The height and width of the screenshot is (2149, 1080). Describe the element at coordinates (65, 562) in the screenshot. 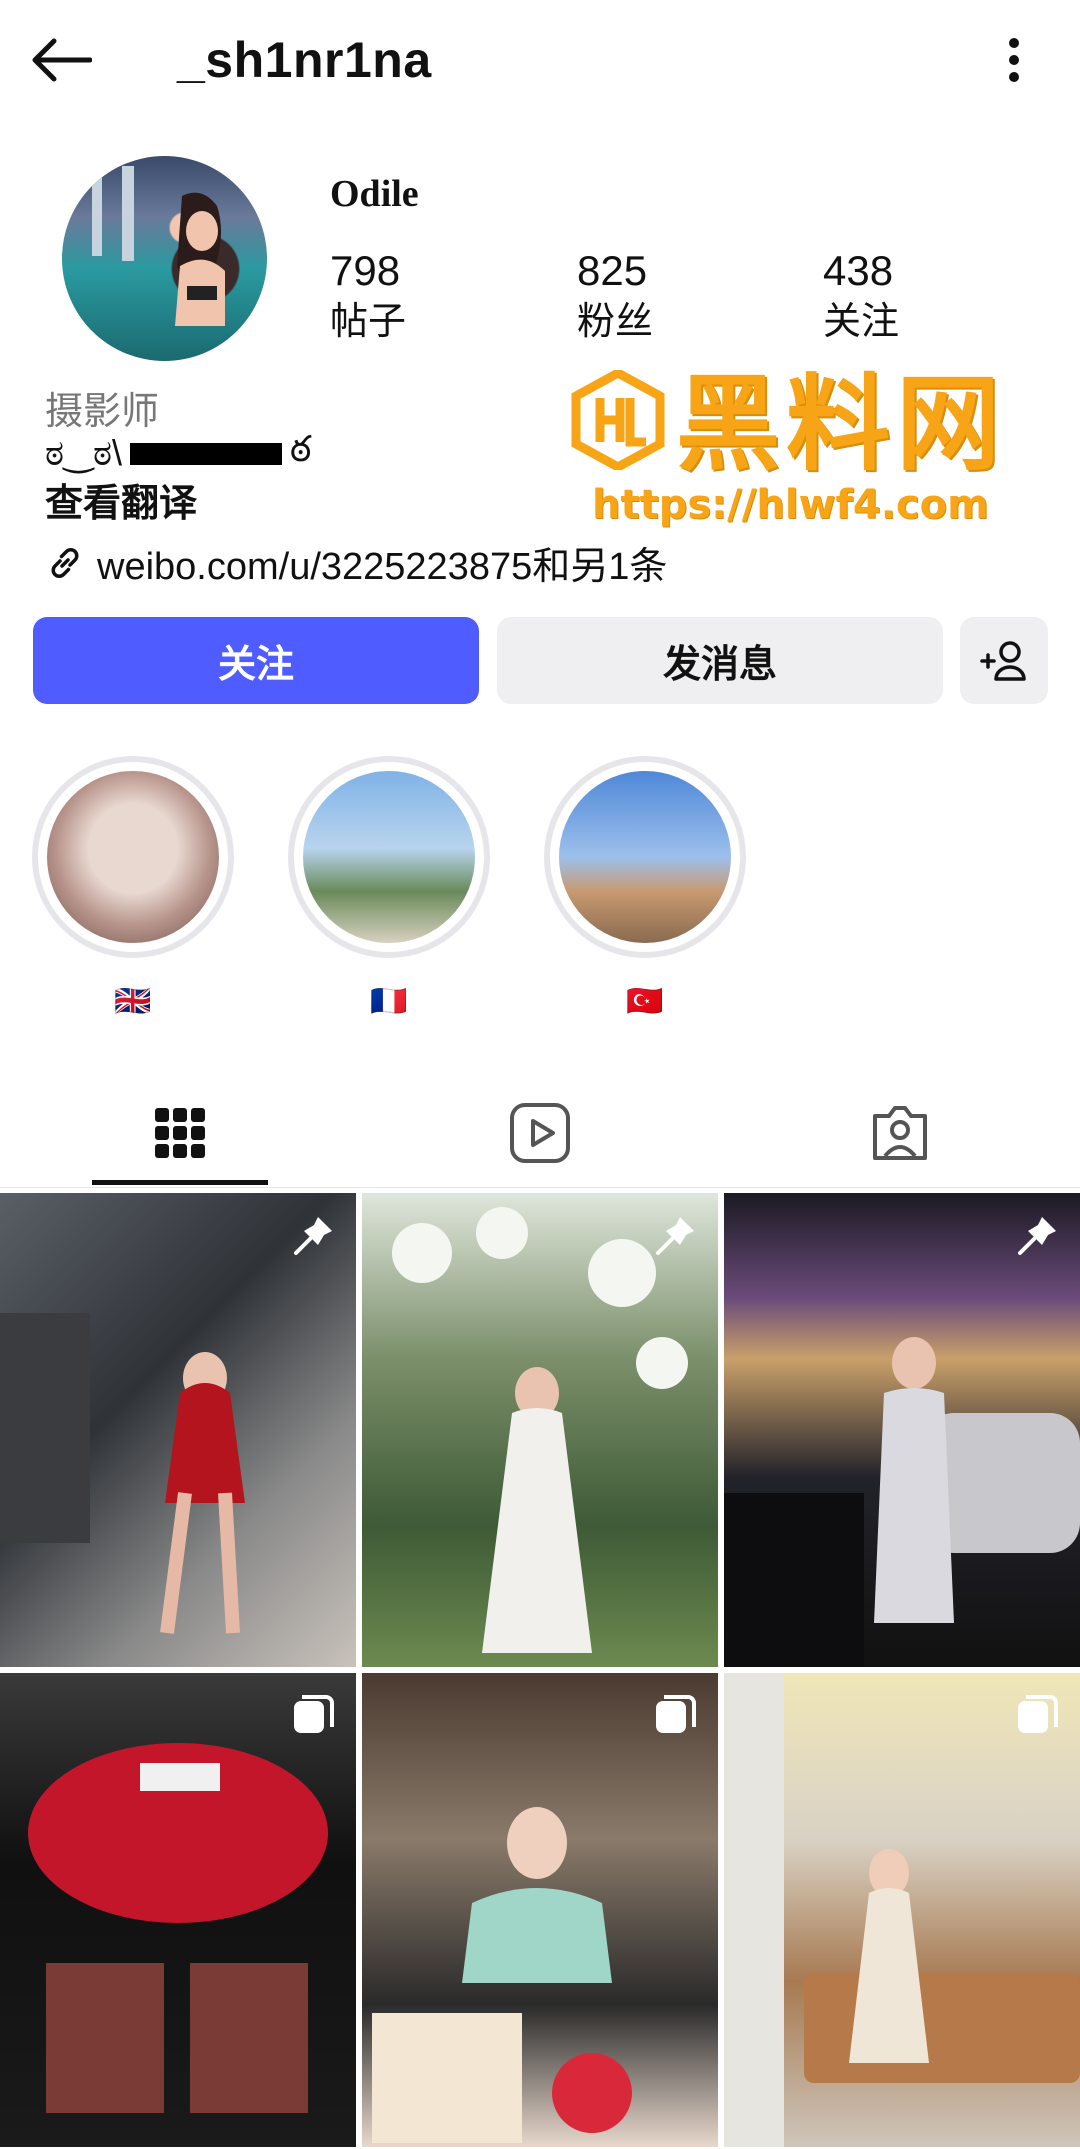

I see `link-icon` at that location.